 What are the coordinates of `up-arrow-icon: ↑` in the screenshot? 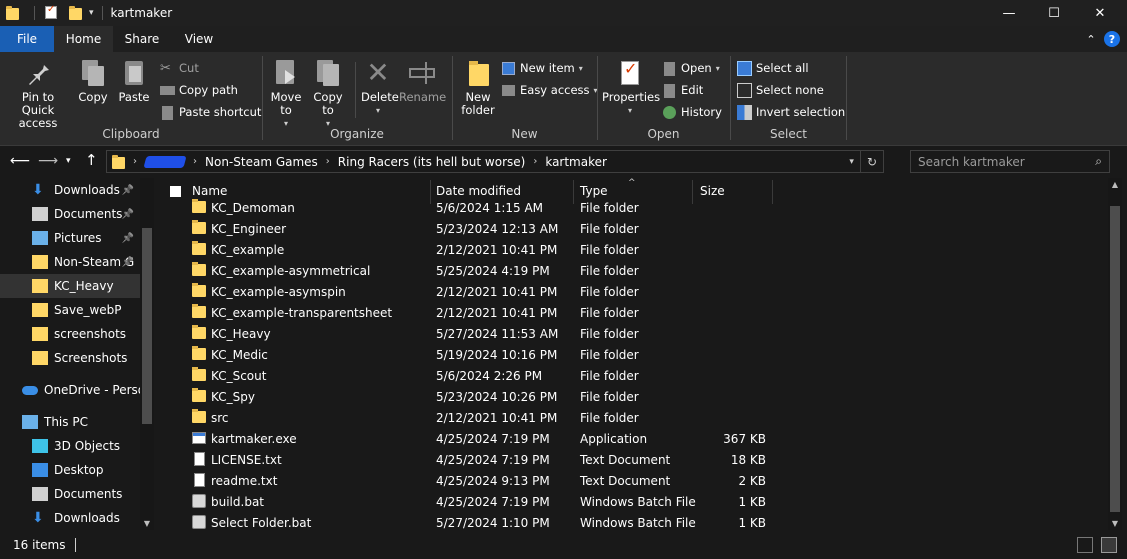 It's located at (91, 160).